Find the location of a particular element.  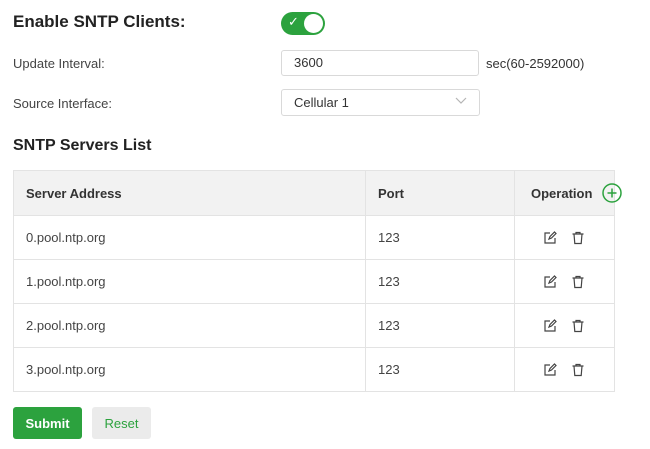

server-address-cell: 1.pool.ntp.org is located at coordinates (66, 281).